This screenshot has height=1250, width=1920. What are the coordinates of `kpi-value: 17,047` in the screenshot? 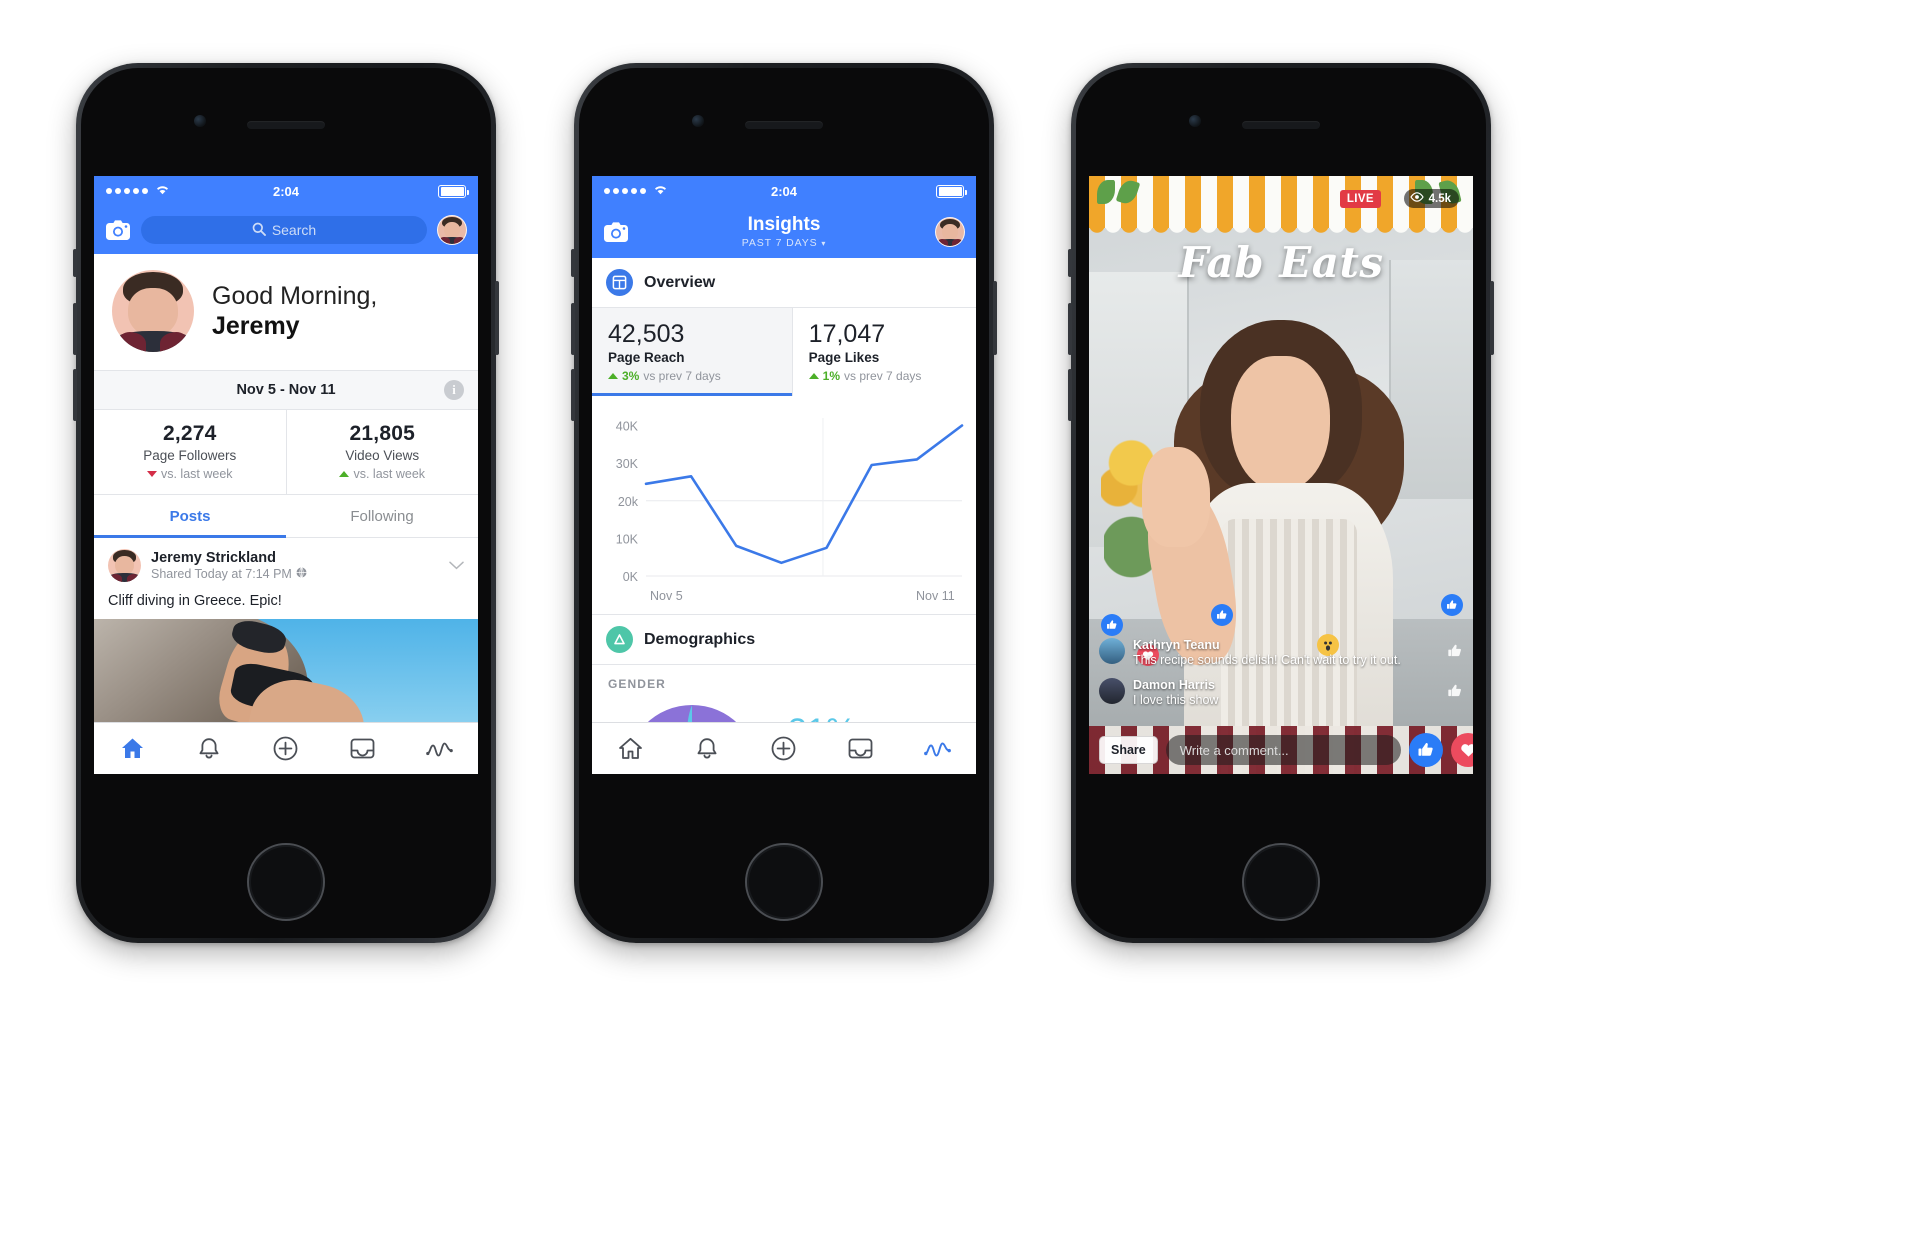 It's located at (847, 334).